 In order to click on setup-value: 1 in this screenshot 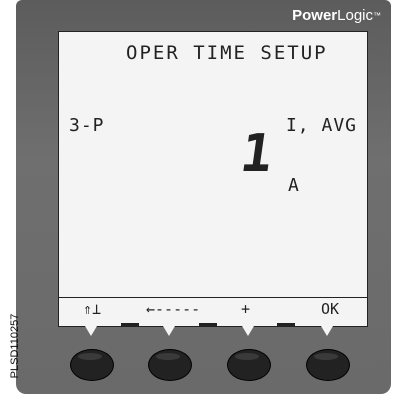, I will do `click(257, 154)`.